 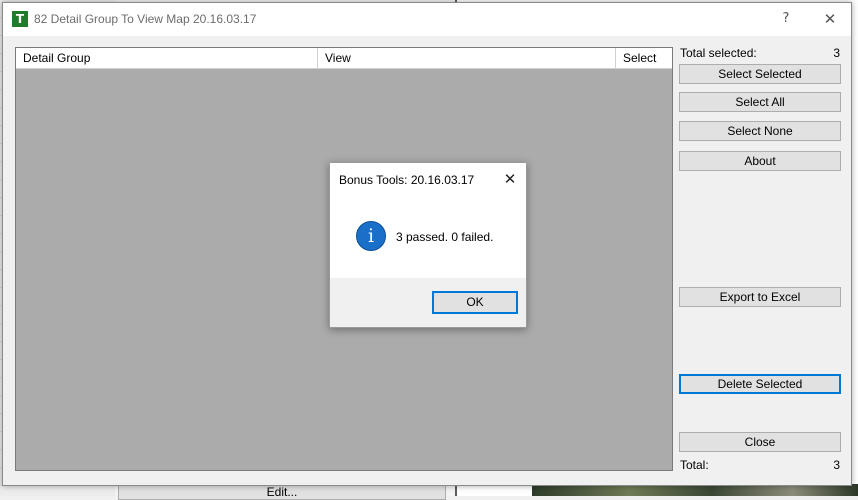 What do you see at coordinates (445, 237) in the screenshot?
I see `message-text: 3 passed. 0 failed.` at bounding box center [445, 237].